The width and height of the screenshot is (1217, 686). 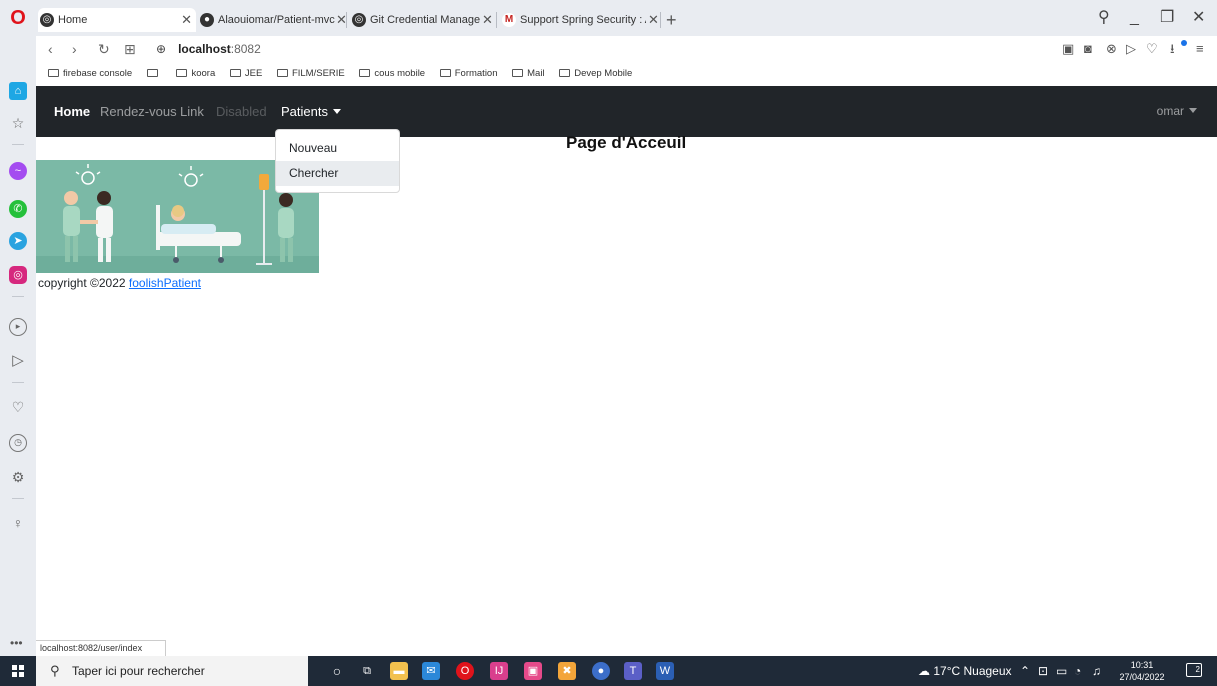 What do you see at coordinates (245, 74) in the screenshot?
I see `bookmark-folder: JEE` at bounding box center [245, 74].